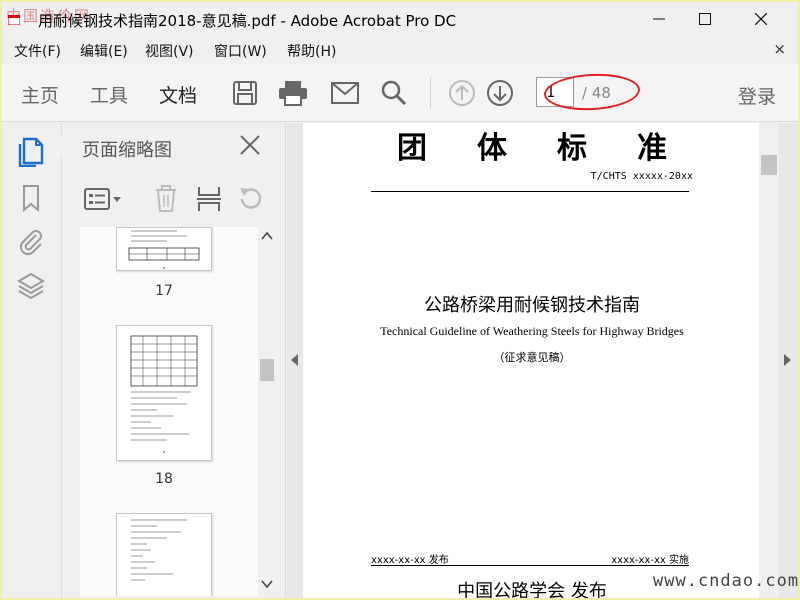 This screenshot has height=600, width=800. Describe the element at coordinates (430, 93) in the screenshot. I see `toolbar-divider` at that location.